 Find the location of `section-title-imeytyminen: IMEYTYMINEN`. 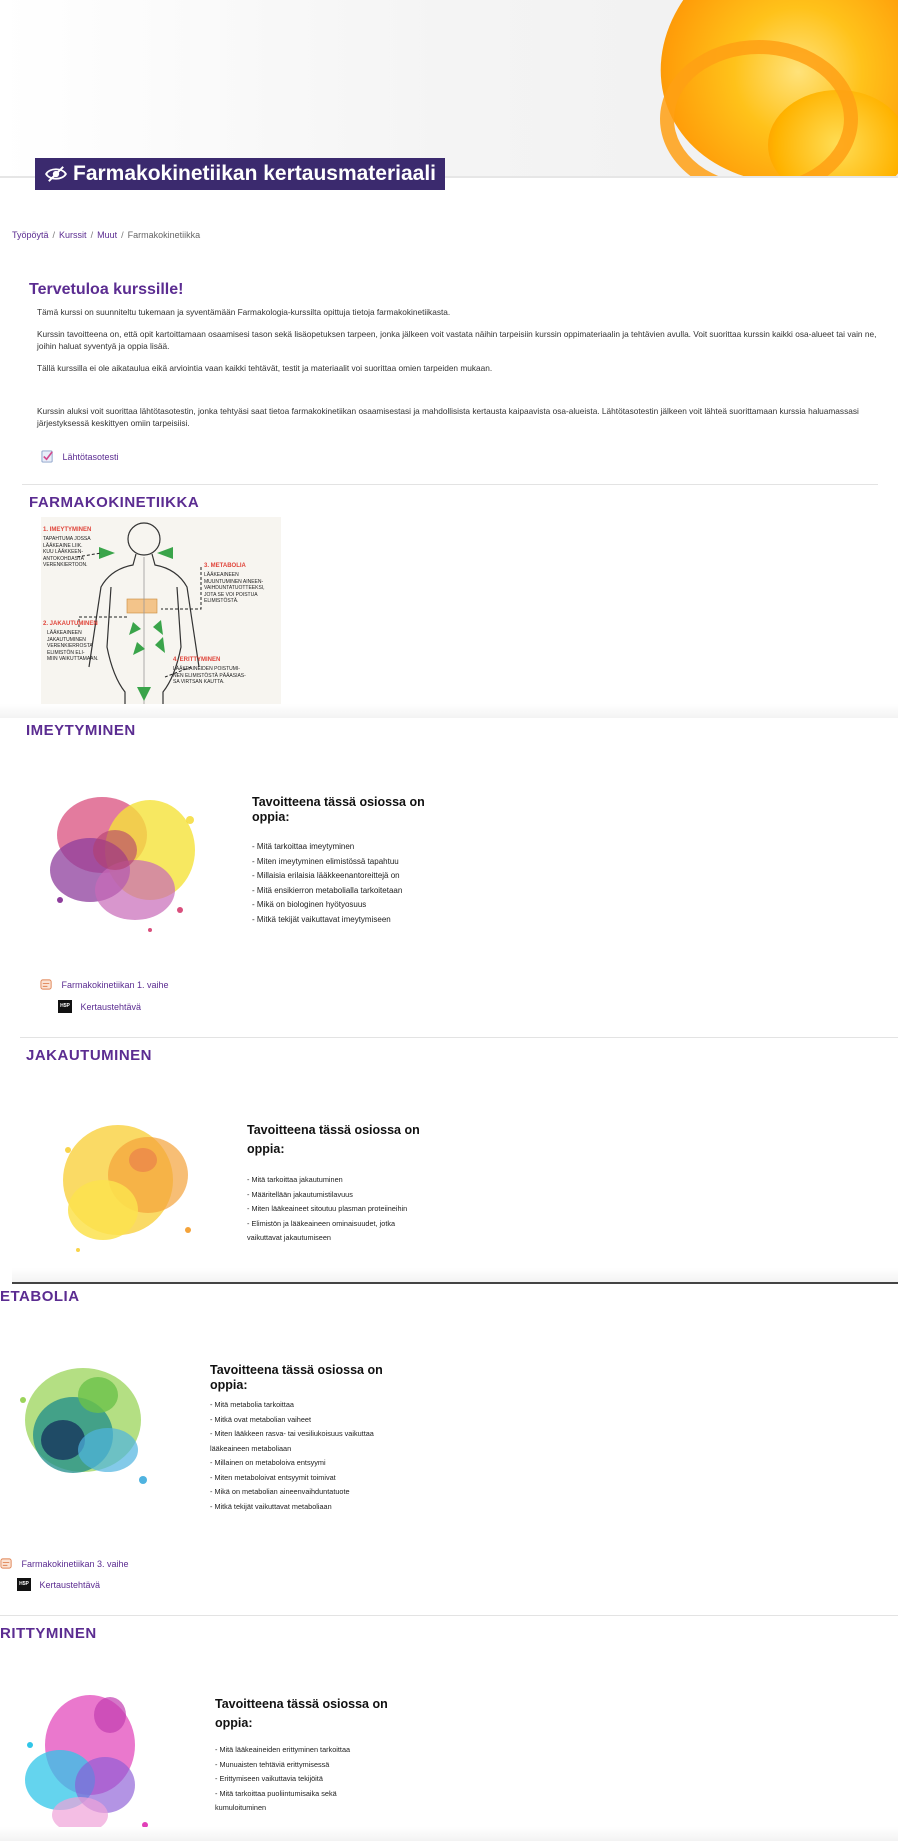

section-title-imeytyminen: IMEYTYMINEN is located at coordinates (81, 730).